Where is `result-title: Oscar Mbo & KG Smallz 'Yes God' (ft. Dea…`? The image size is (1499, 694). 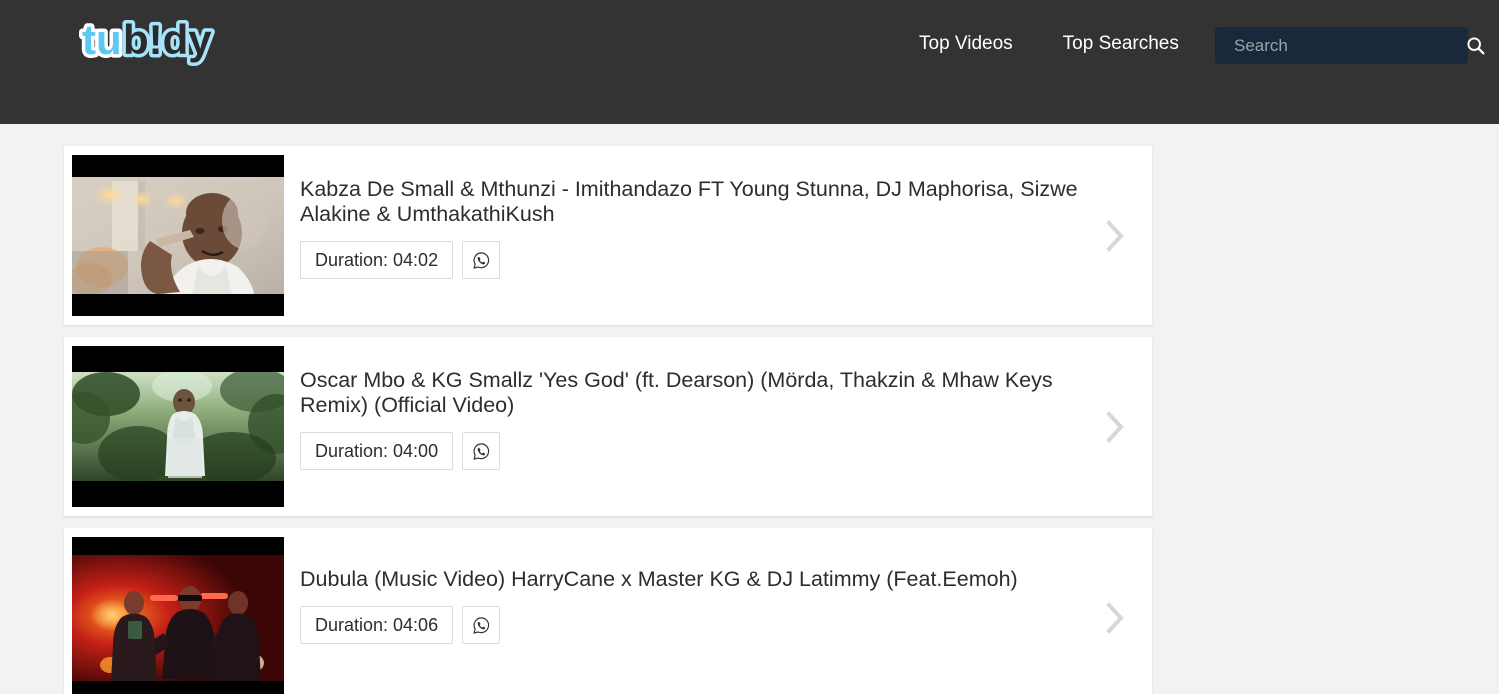 result-title: Oscar Mbo & KG Smallz 'Yes God' (ft. Dea… is located at coordinates (709, 393).